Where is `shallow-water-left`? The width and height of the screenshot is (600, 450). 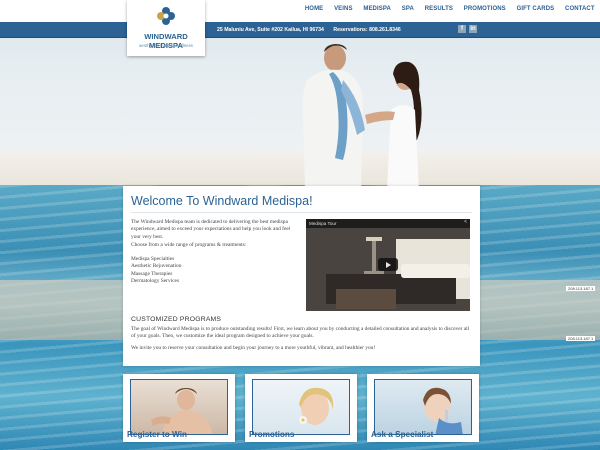
shallow-water-left is located at coordinates (65, 310).